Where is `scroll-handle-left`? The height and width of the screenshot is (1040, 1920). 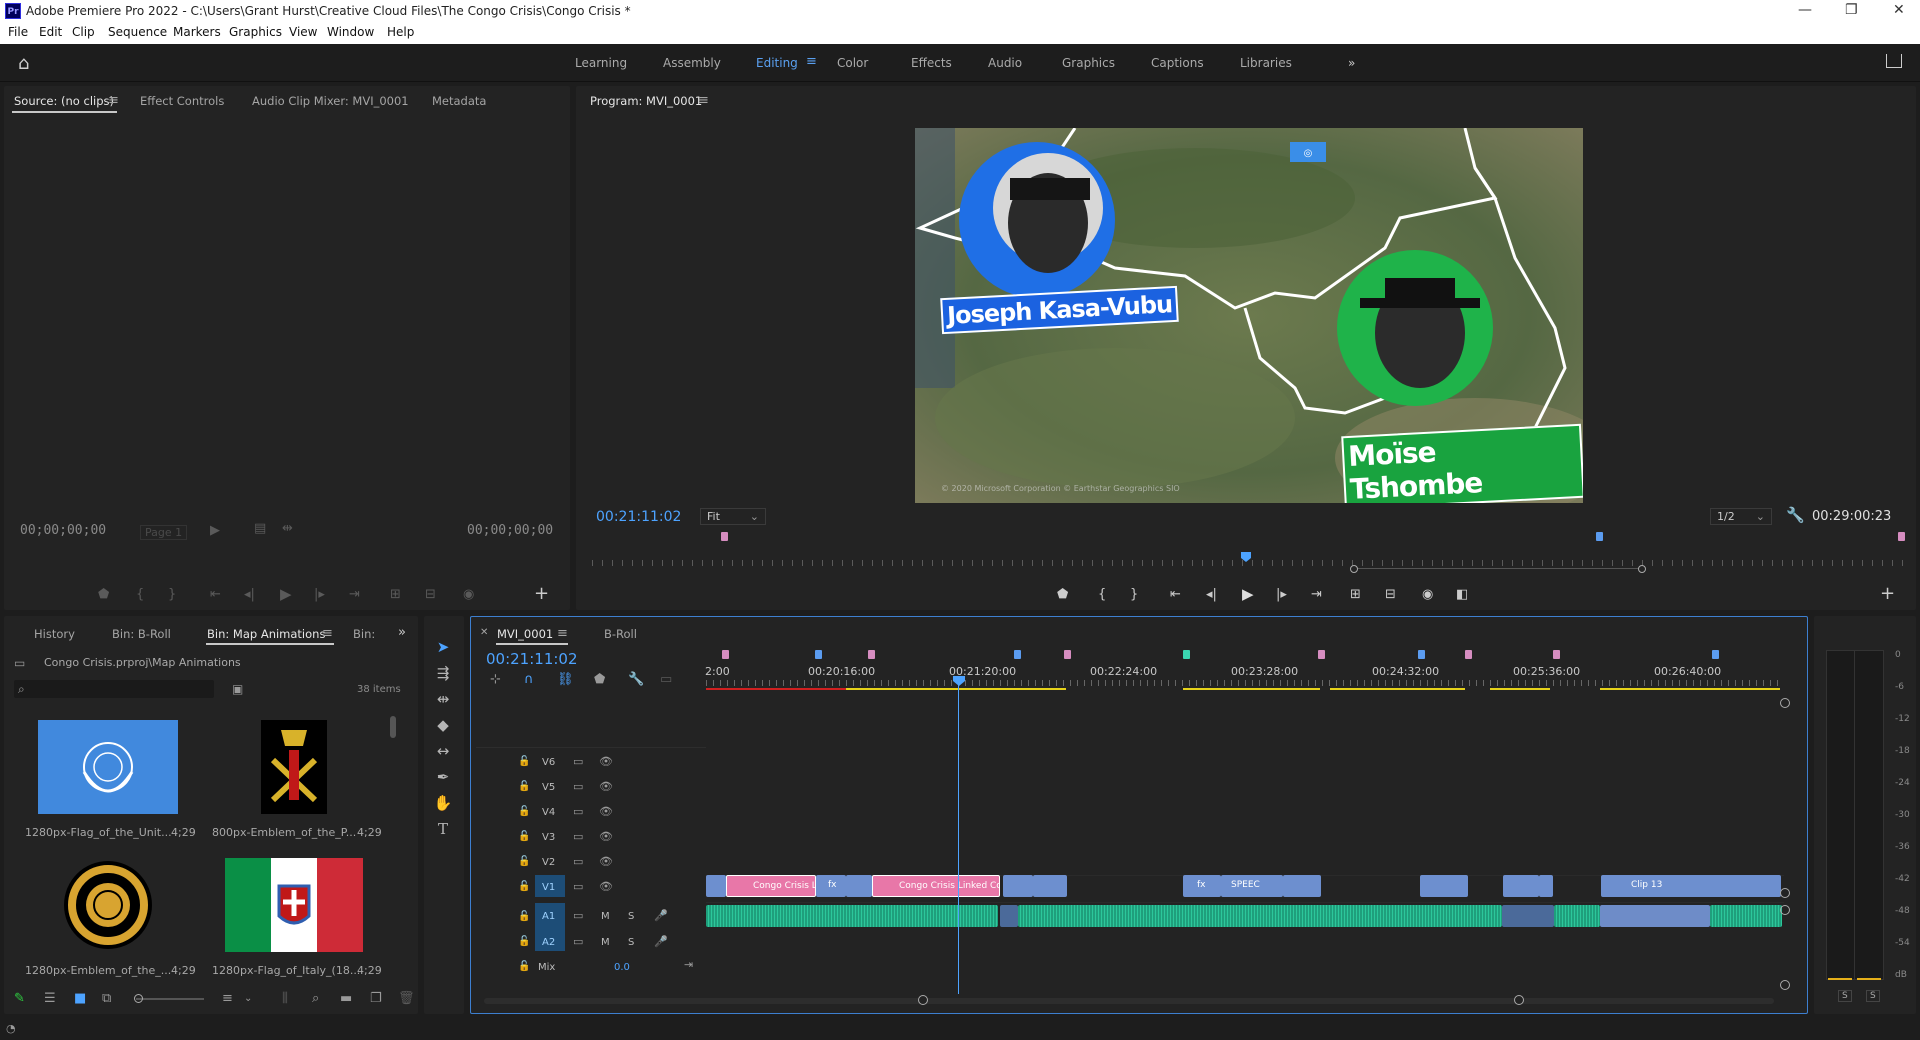 scroll-handle-left is located at coordinates (923, 1000).